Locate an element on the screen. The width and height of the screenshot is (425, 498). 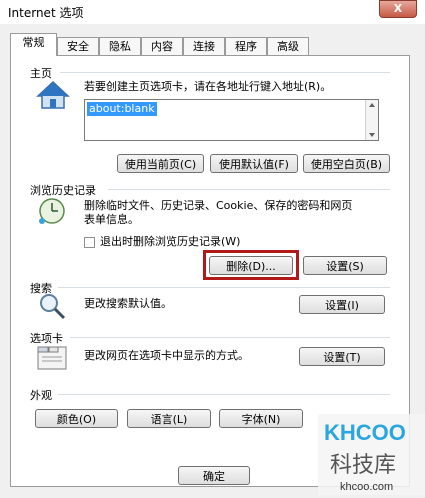
use-default-button: 使用默认值(F) is located at coordinates (254, 163).